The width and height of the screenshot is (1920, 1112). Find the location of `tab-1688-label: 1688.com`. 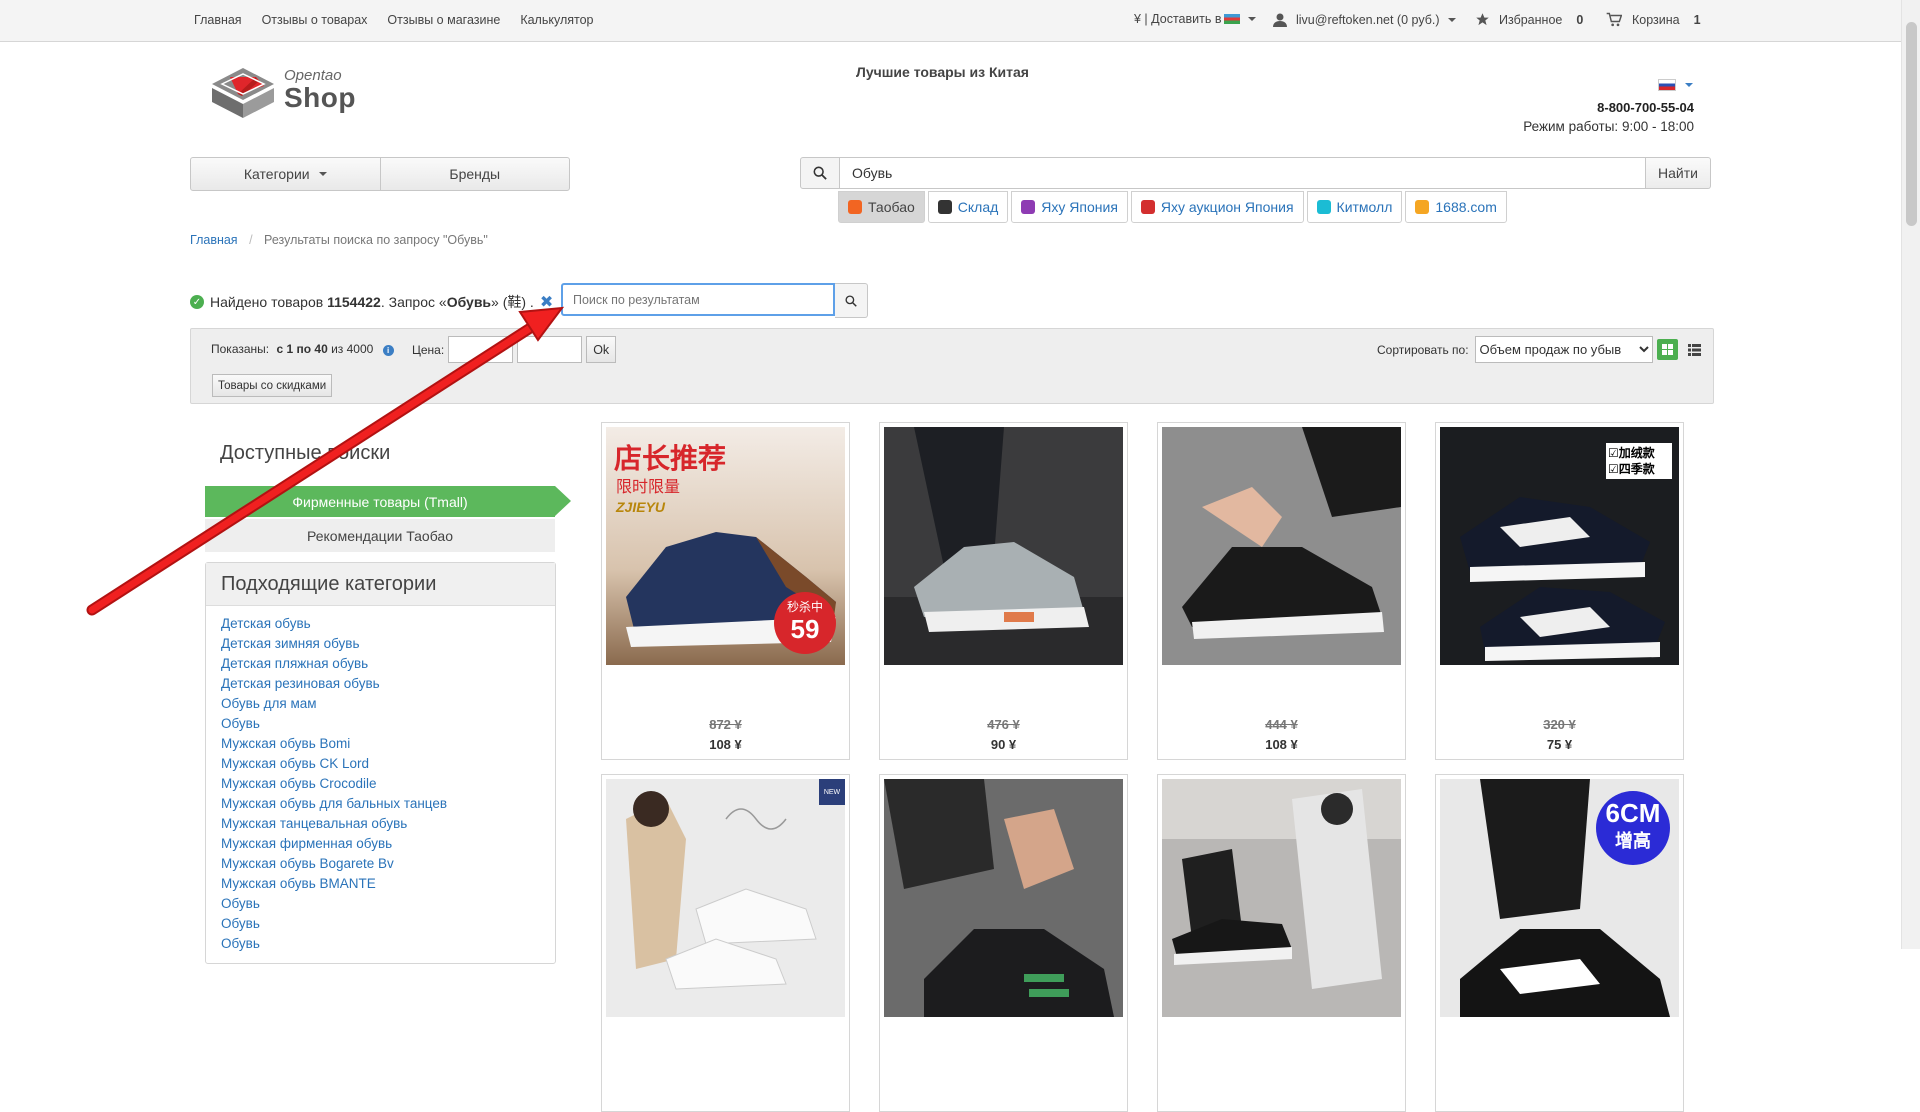

tab-1688-label: 1688.com is located at coordinates (1466, 207).